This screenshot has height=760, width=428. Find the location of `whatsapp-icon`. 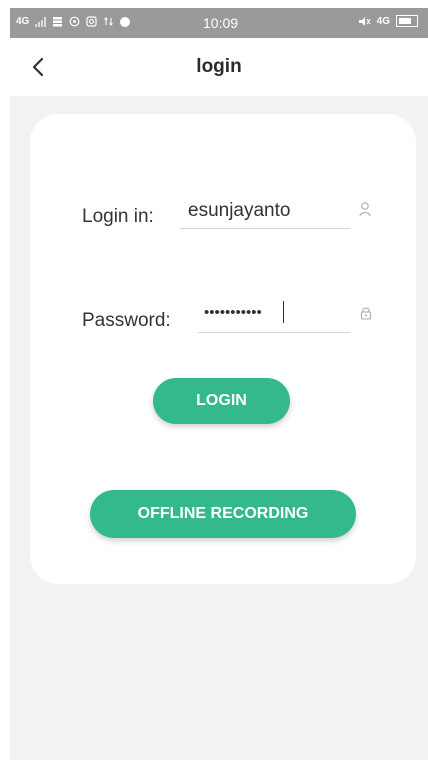

whatsapp-icon is located at coordinates (74, 21).